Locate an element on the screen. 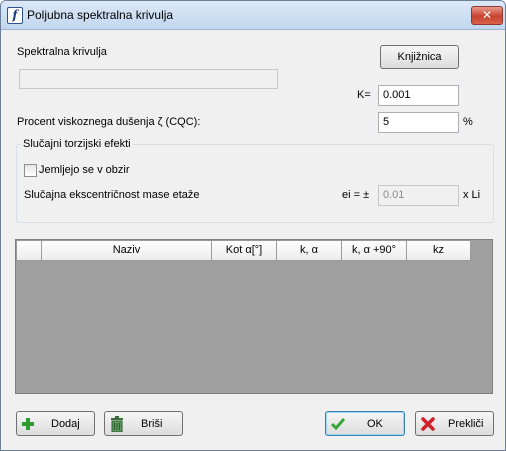 This screenshot has height=451, width=506. ok-button-label: OK is located at coordinates (375, 424).